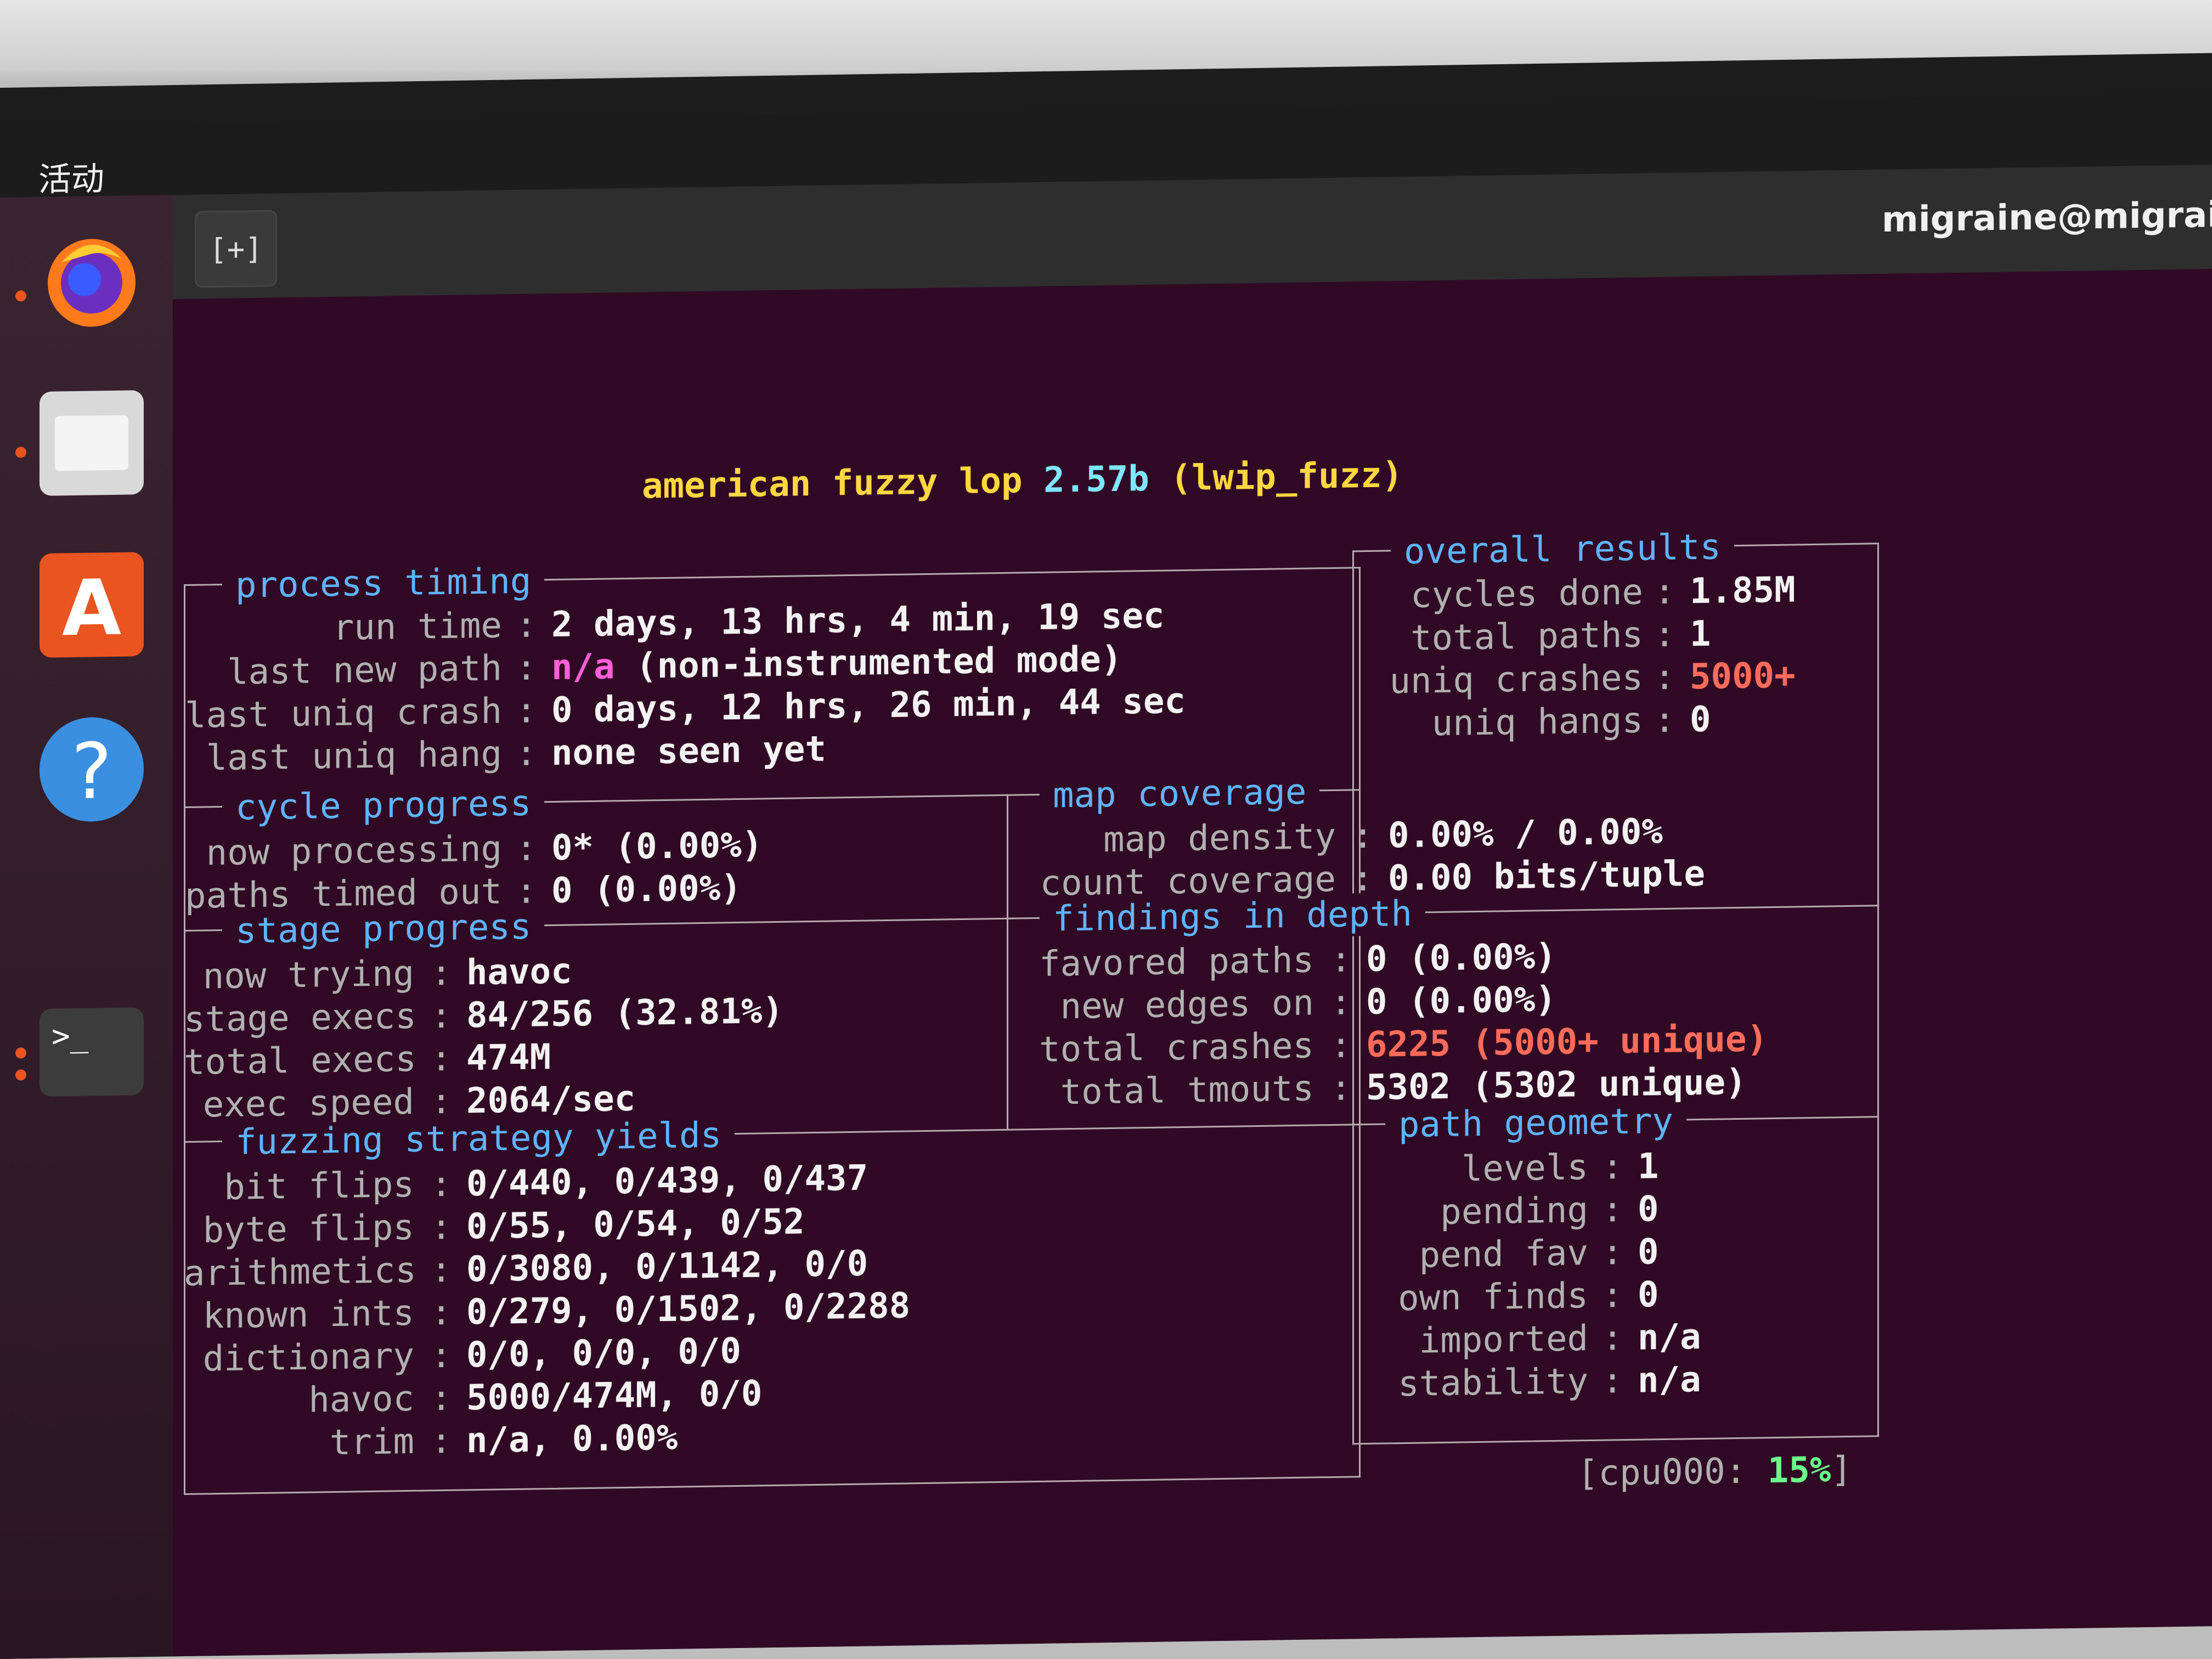 This screenshot has width=2212, height=1659. Describe the element at coordinates (92, 443) in the screenshot. I see `folder-icon` at that location.